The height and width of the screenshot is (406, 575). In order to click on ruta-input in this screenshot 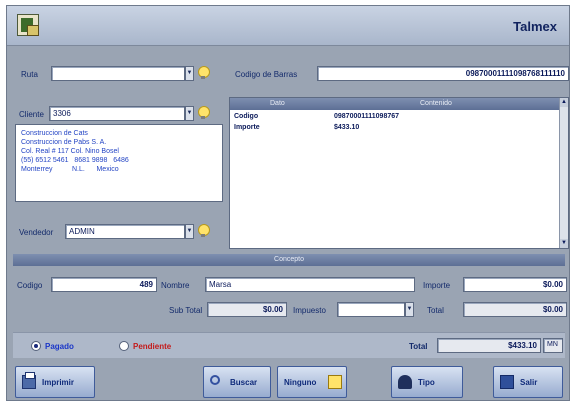, I will do `click(118, 73)`.